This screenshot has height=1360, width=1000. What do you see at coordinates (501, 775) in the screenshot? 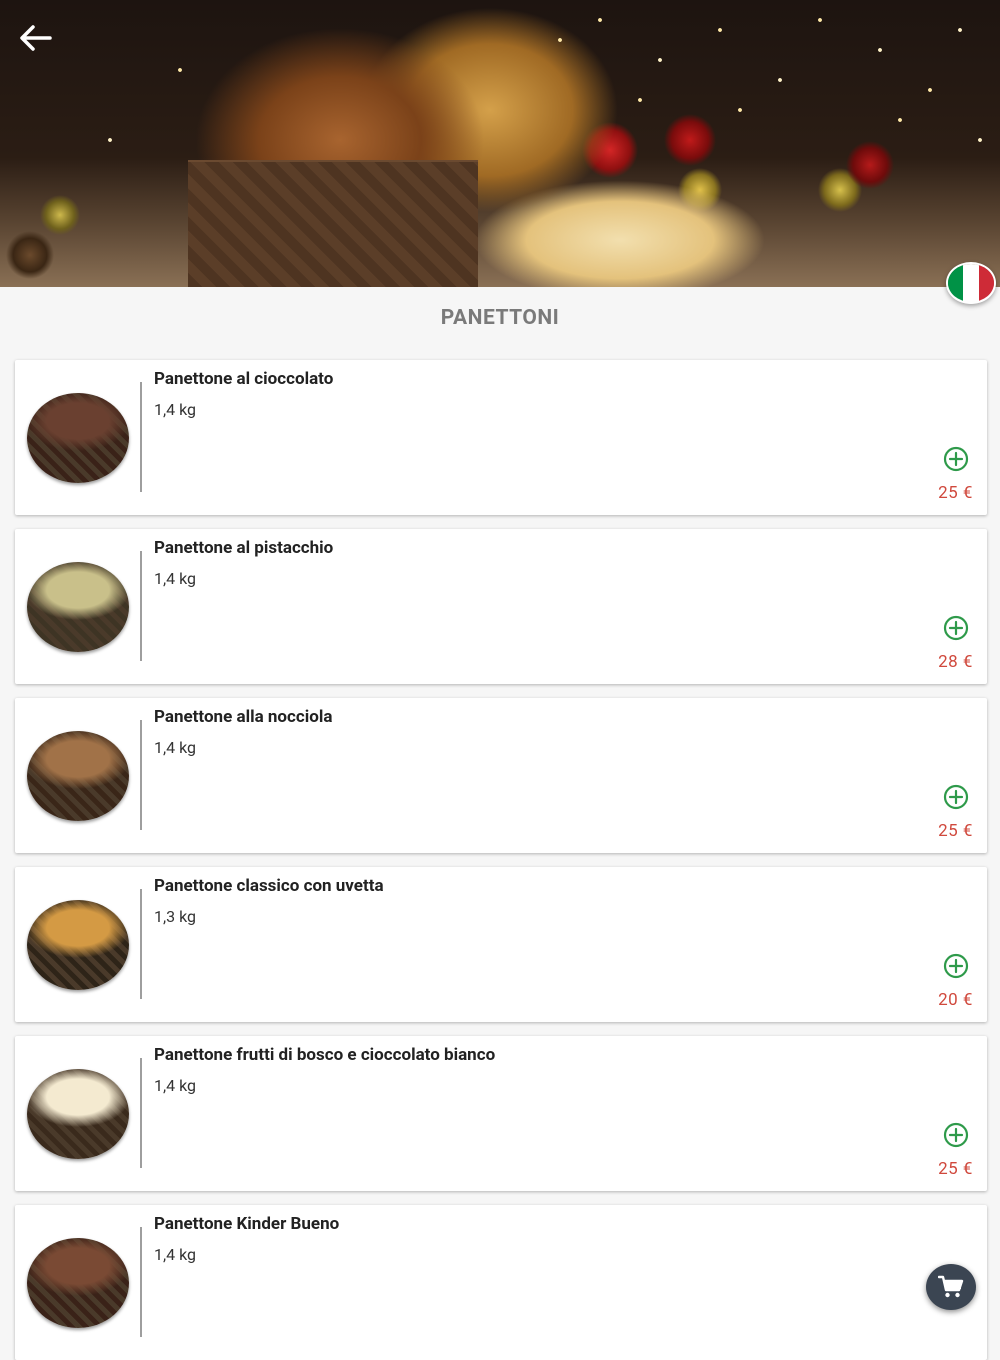
I see `product-card: Panettone alla nocciola 1,4 kg 25 €` at bounding box center [501, 775].